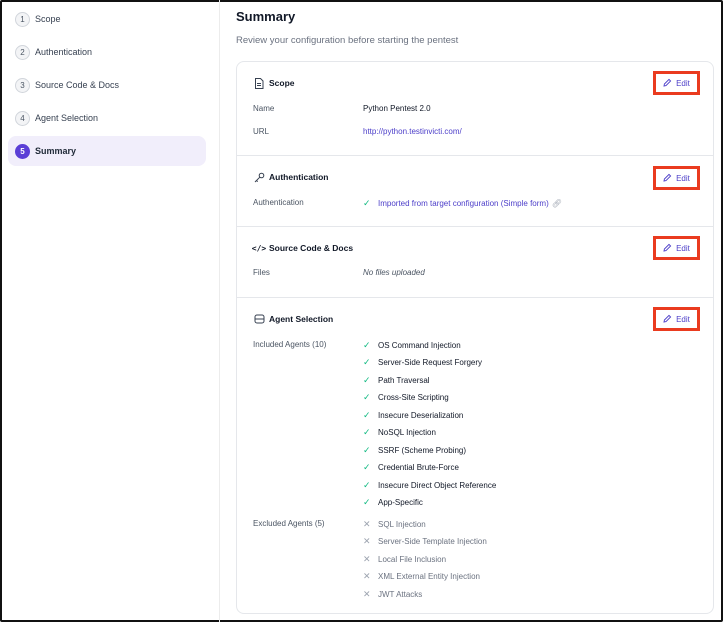  Describe the element at coordinates (107, 19) in the screenshot. I see `step-scope: 1 Scope` at that location.